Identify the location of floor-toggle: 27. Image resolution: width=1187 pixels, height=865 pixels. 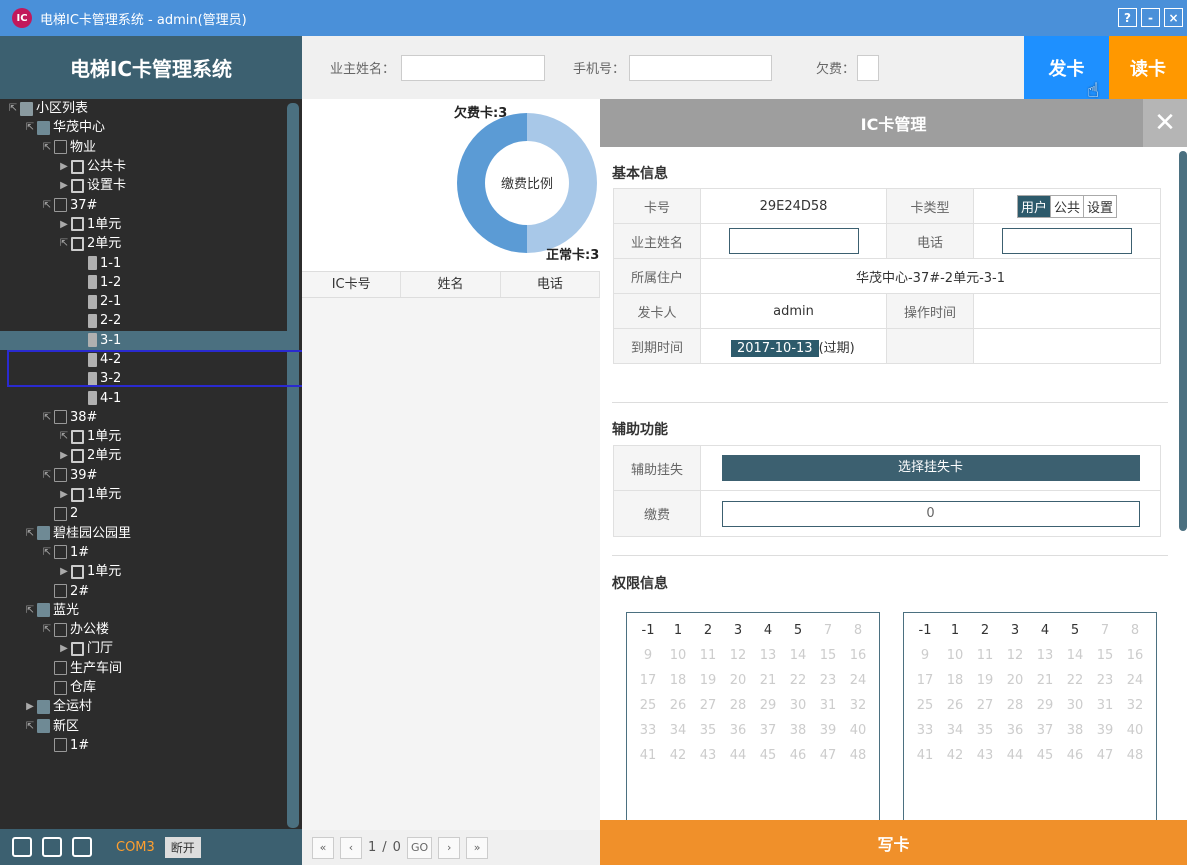
(985, 709).